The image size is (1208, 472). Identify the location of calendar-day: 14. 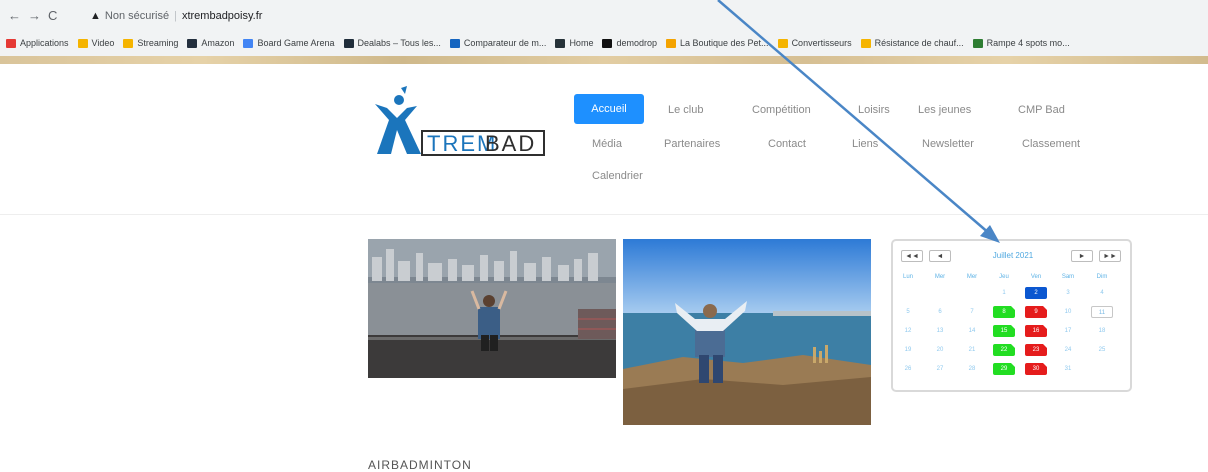
(972, 331).